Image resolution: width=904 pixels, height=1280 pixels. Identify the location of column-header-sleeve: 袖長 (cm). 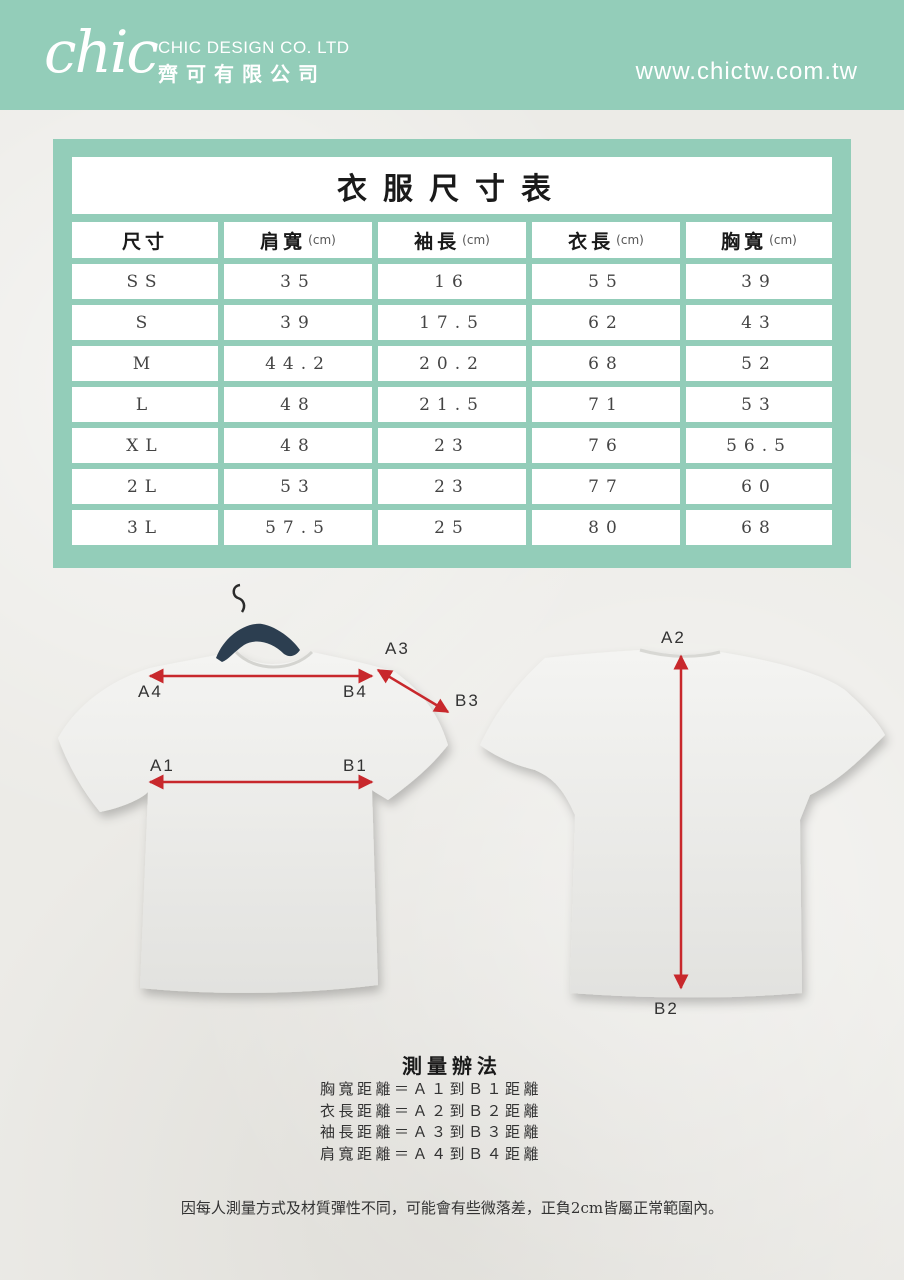
(452, 240).